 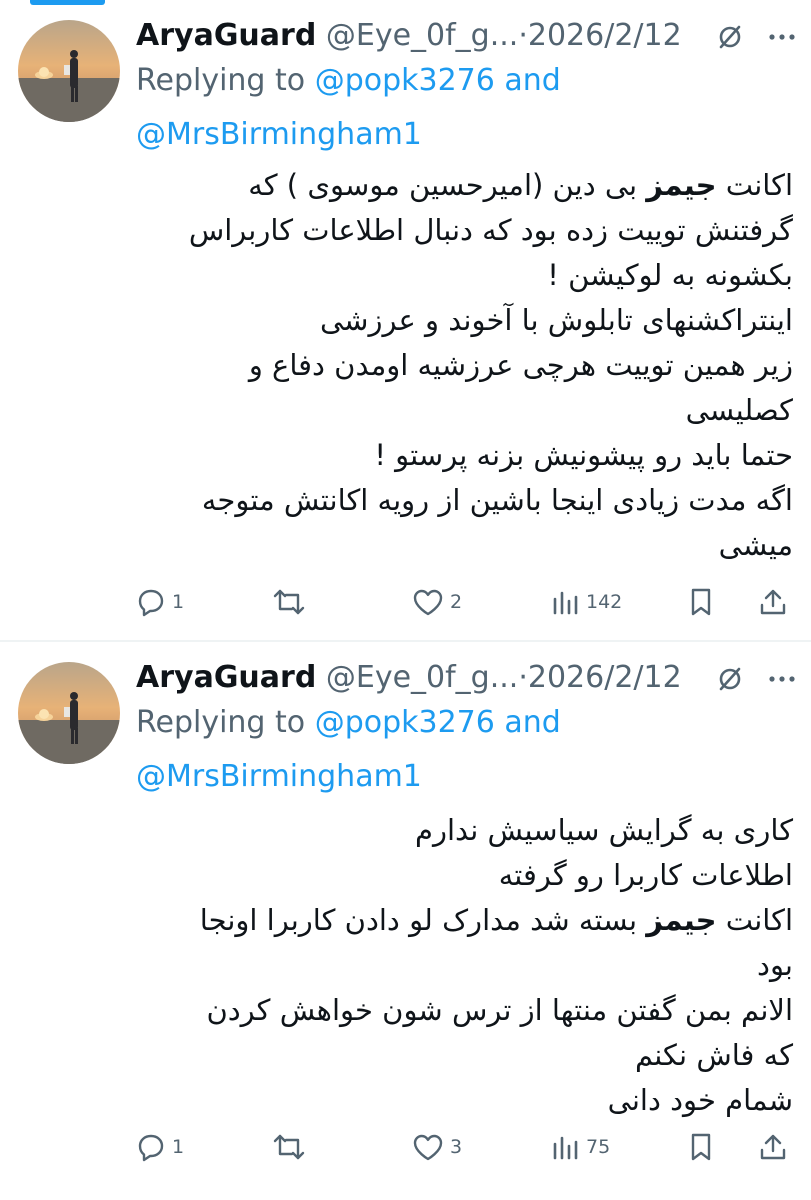 I want to click on like-button: 2, so click(x=437, y=602).